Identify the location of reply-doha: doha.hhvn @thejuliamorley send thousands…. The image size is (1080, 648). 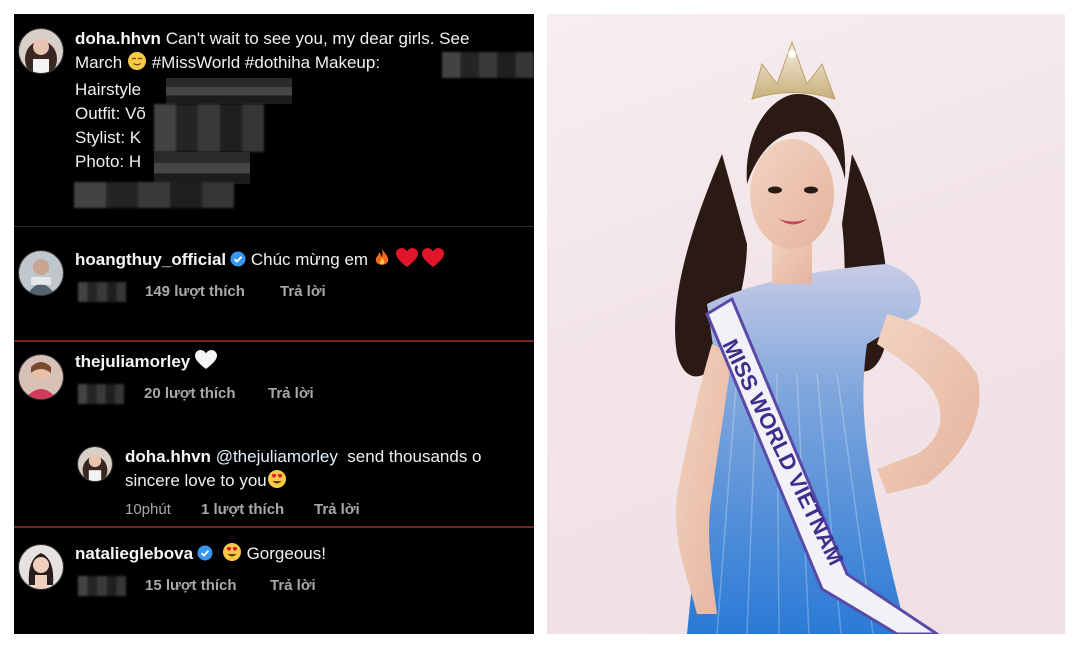
(329, 470).